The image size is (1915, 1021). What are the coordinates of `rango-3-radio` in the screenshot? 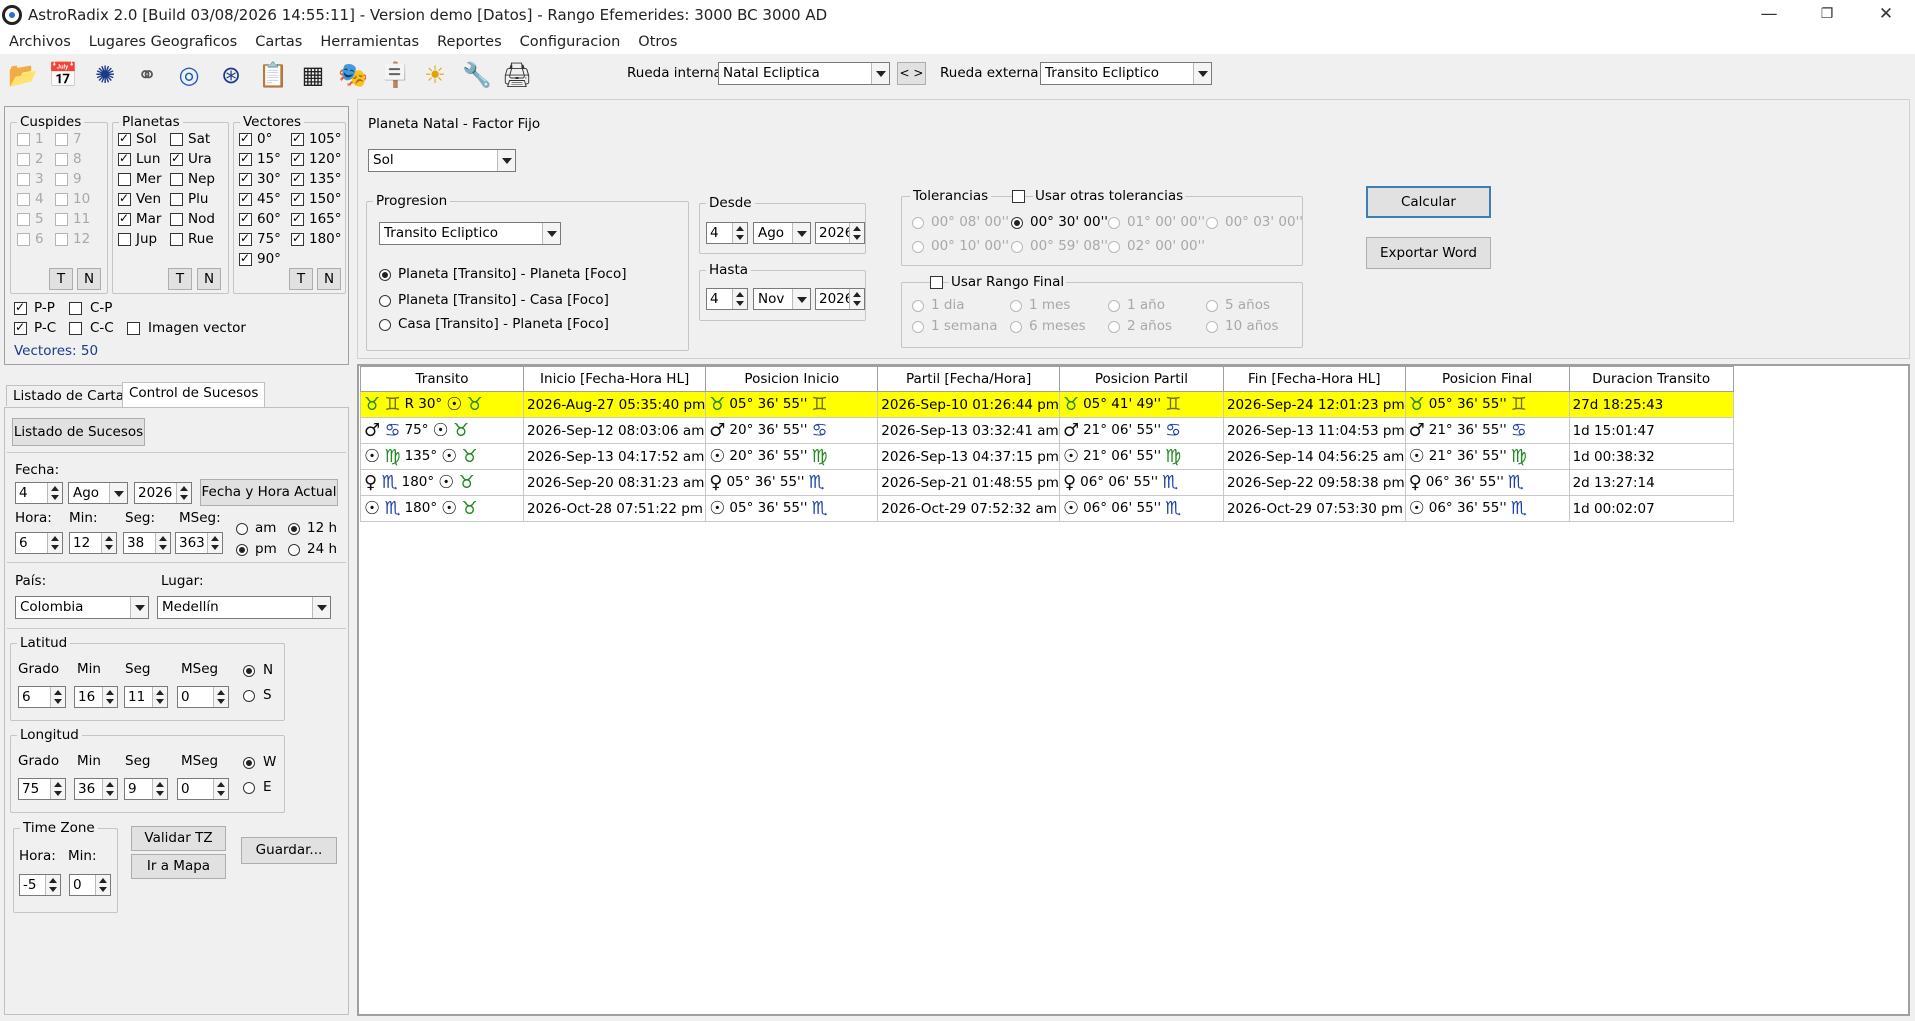 It's located at (1114, 306).